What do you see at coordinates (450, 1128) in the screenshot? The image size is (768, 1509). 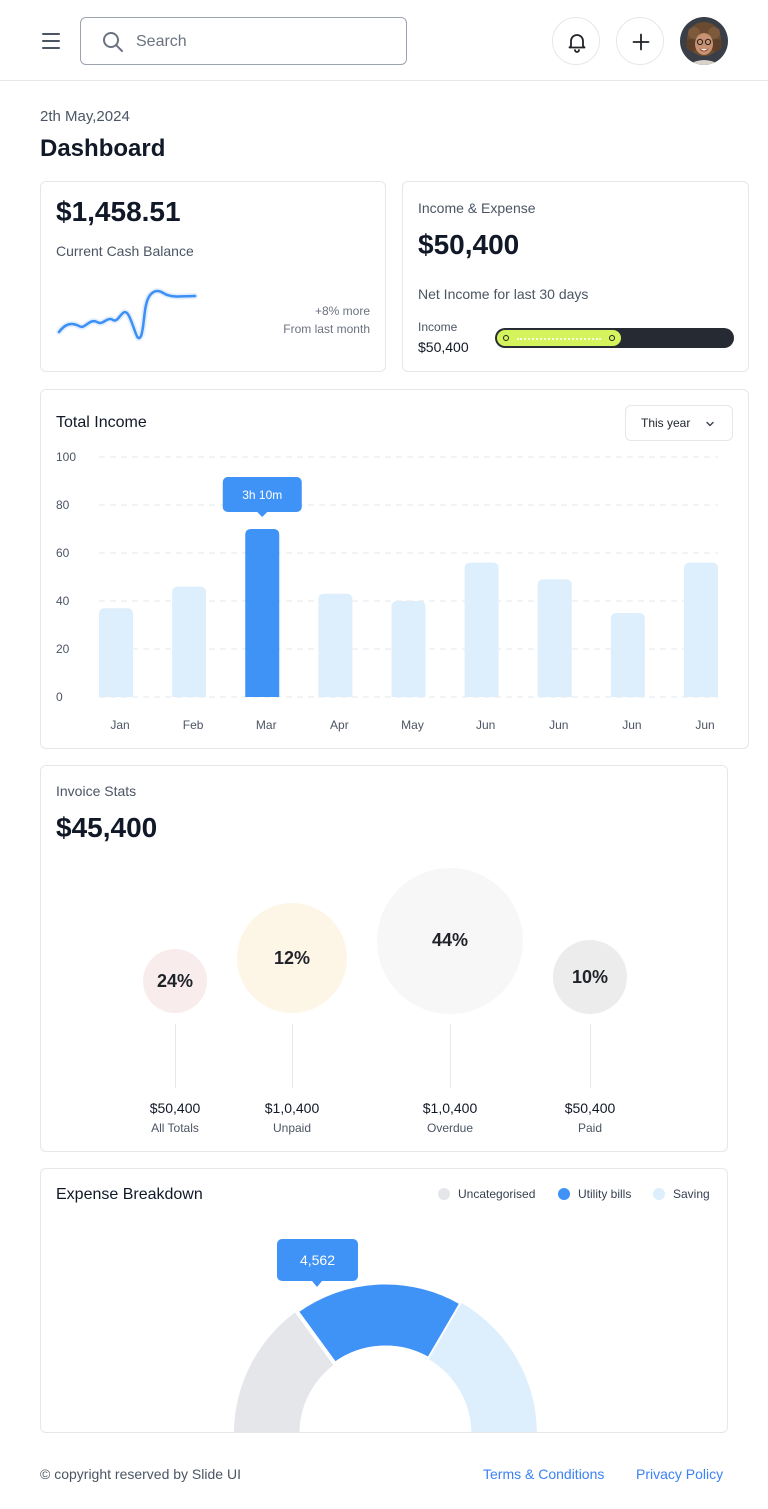 I see `invoice-label: Overdue` at bounding box center [450, 1128].